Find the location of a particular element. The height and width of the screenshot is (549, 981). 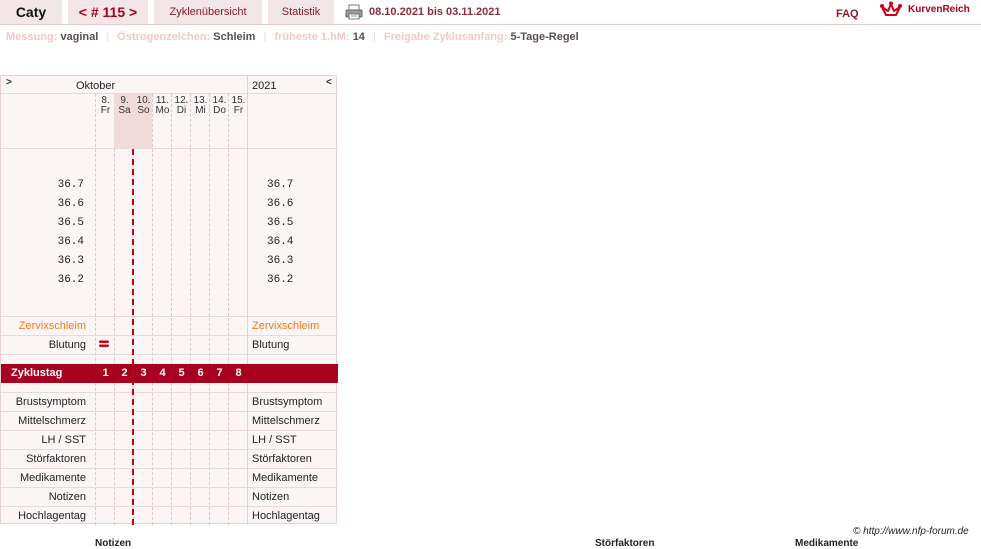

year-label: 2021 is located at coordinates (264, 86).